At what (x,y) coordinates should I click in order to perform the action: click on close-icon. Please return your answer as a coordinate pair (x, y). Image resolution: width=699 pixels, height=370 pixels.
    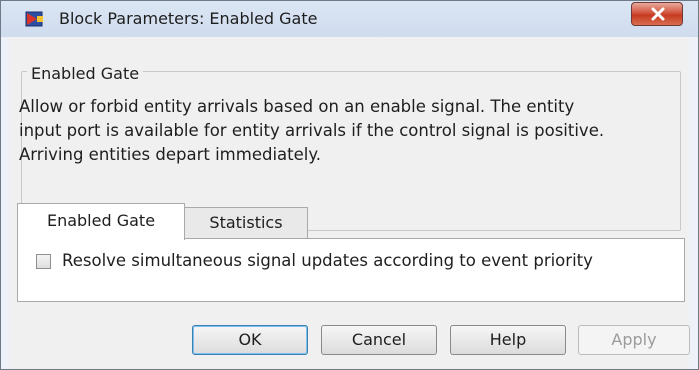
    Looking at the image, I should click on (658, 14).